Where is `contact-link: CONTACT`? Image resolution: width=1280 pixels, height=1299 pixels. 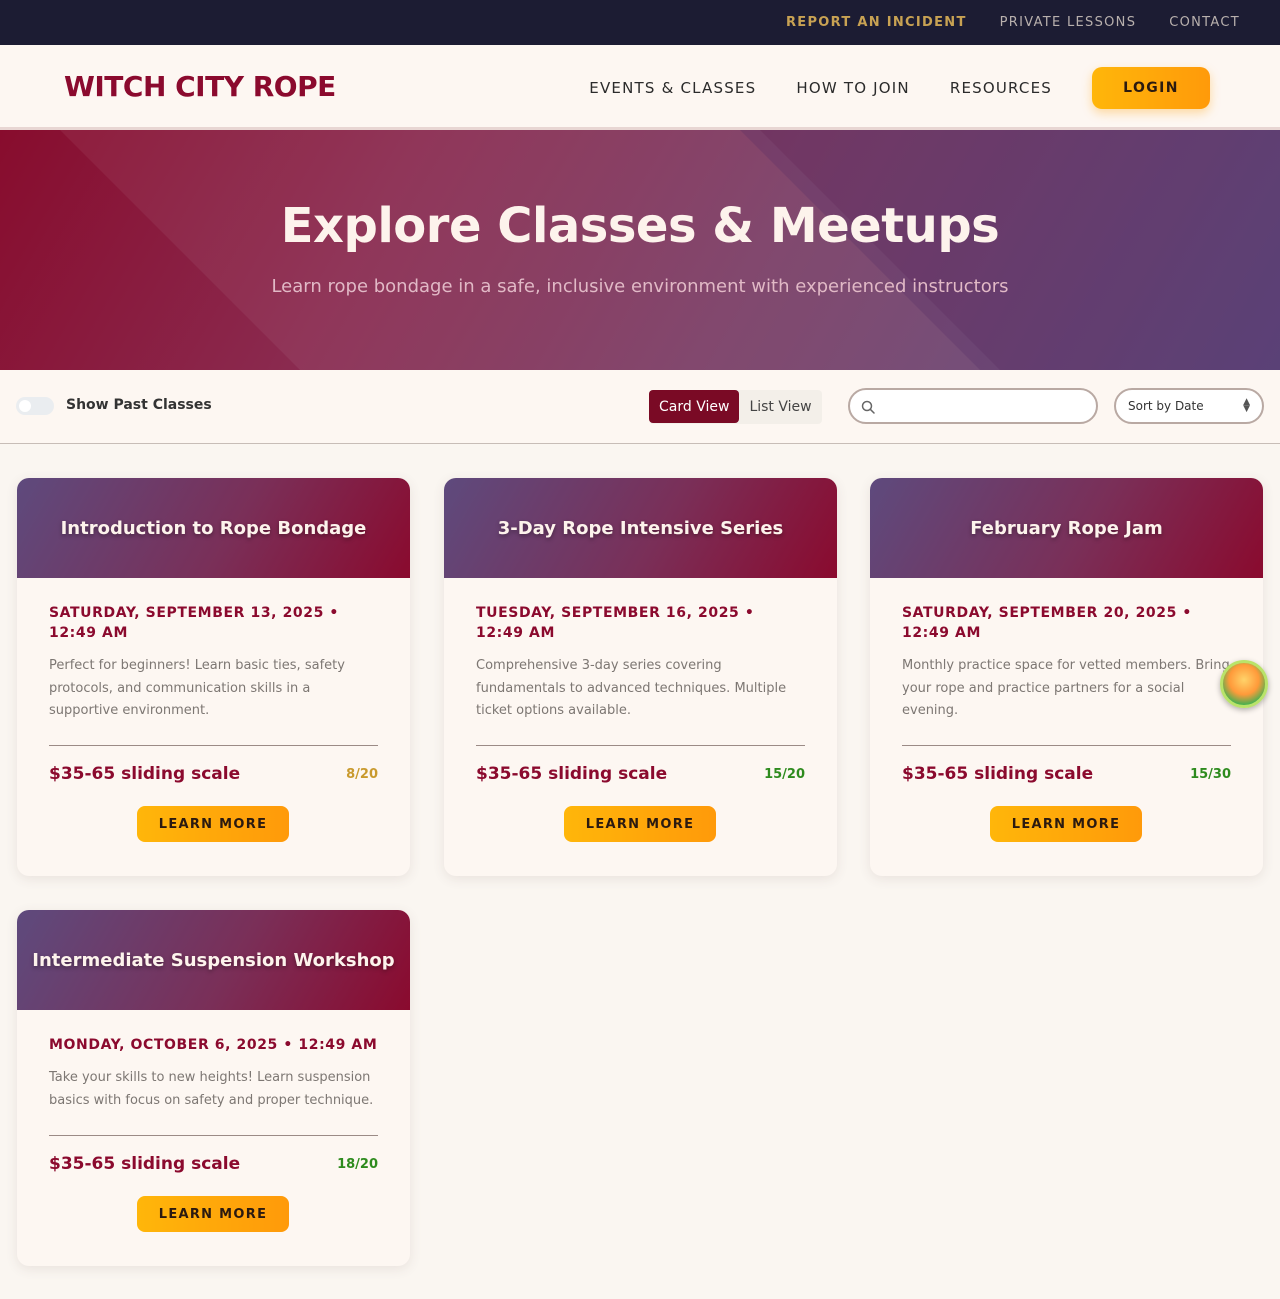 contact-link: CONTACT is located at coordinates (1204, 22).